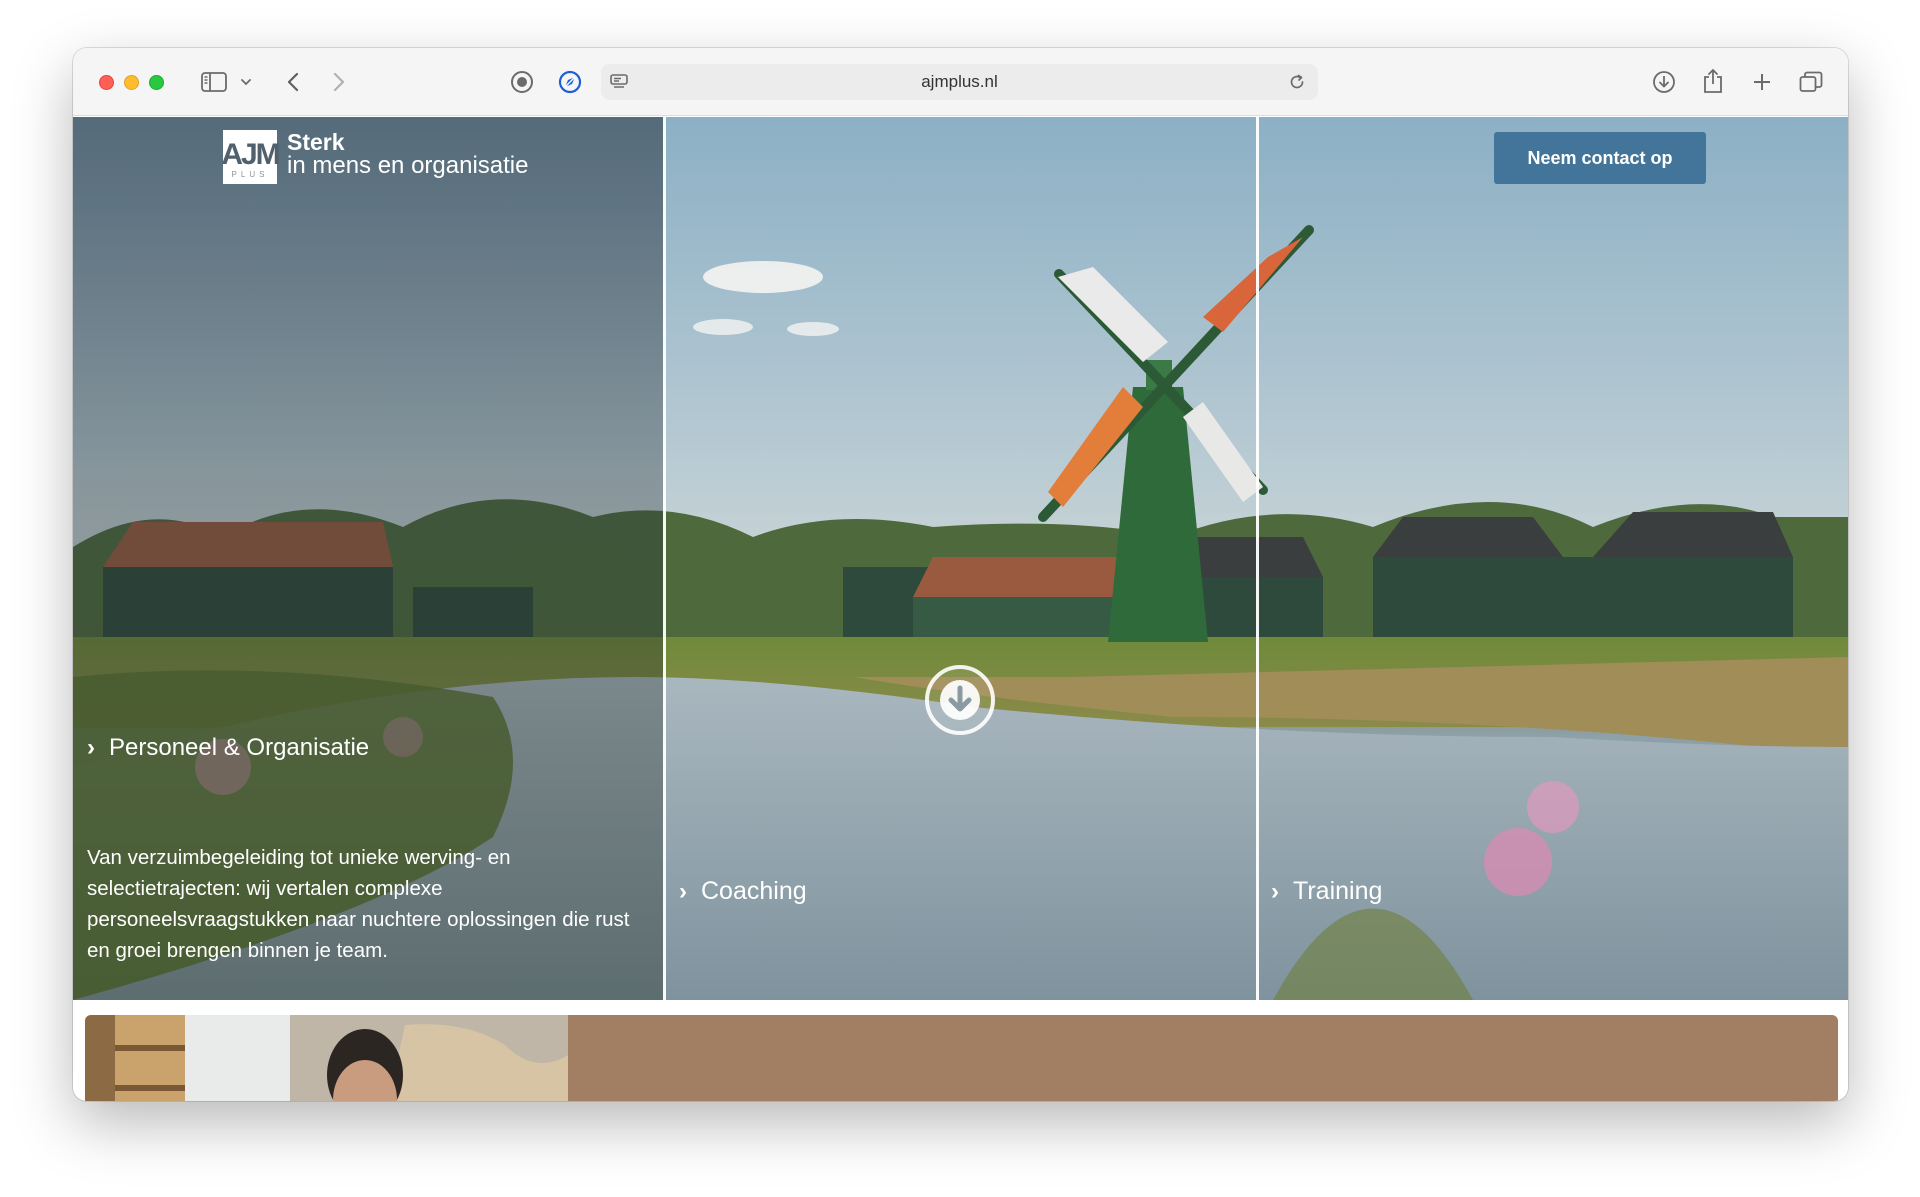 The height and width of the screenshot is (1197, 1920). I want to click on logo-ajm-text: AJM, so click(250, 154).